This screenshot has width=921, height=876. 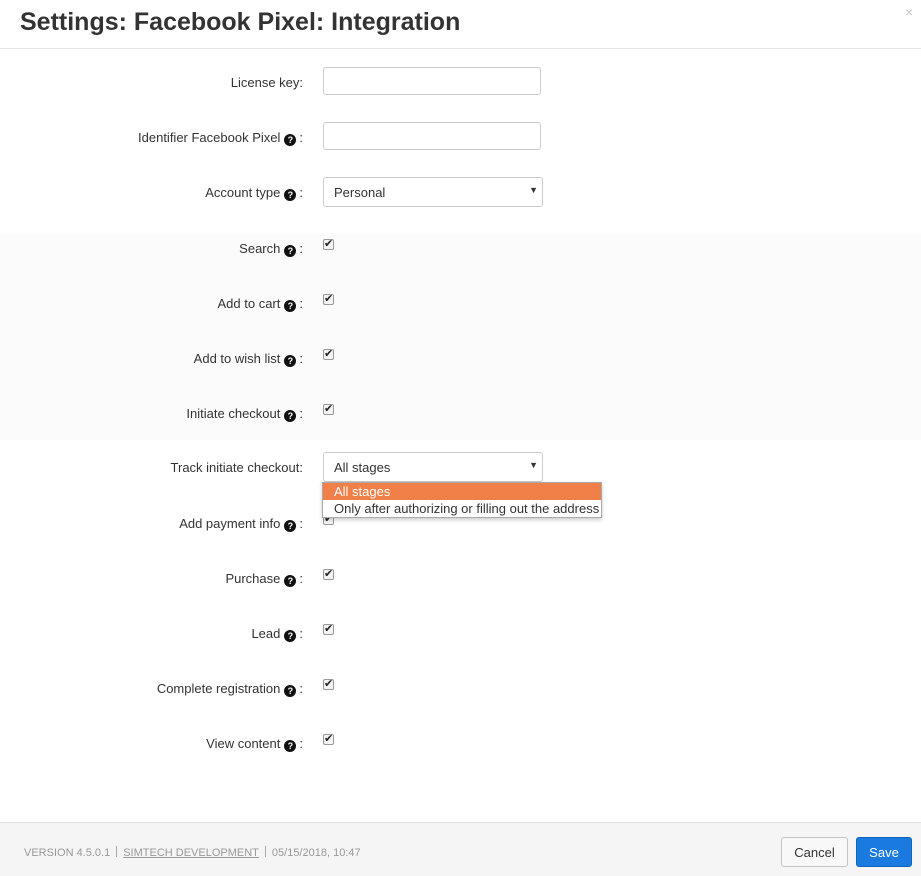 What do you see at coordinates (240, 22) in the screenshot?
I see `page-title: Settings: Facebook Pixel: Integration` at bounding box center [240, 22].